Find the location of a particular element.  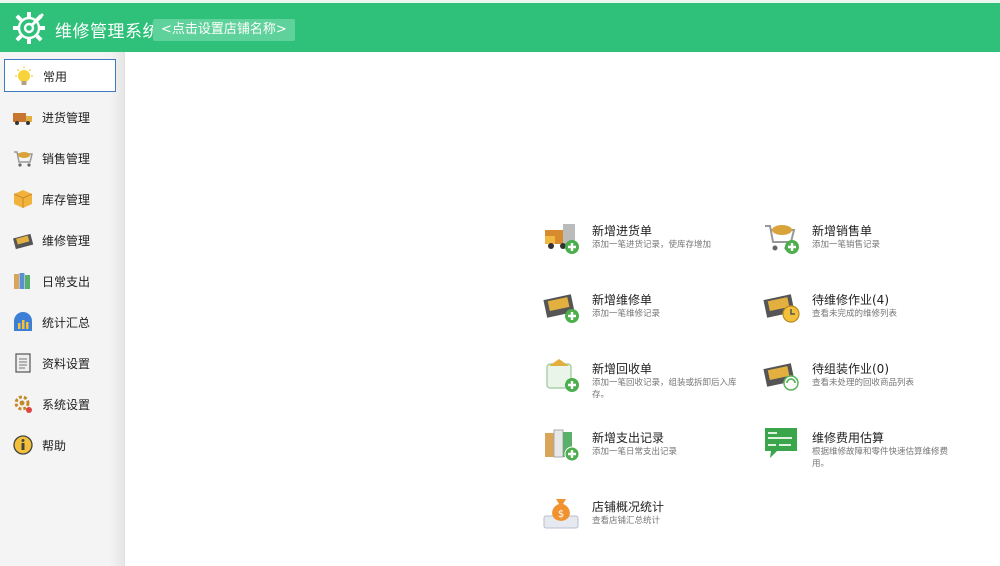

gear-icon is located at coordinates (23, 404).